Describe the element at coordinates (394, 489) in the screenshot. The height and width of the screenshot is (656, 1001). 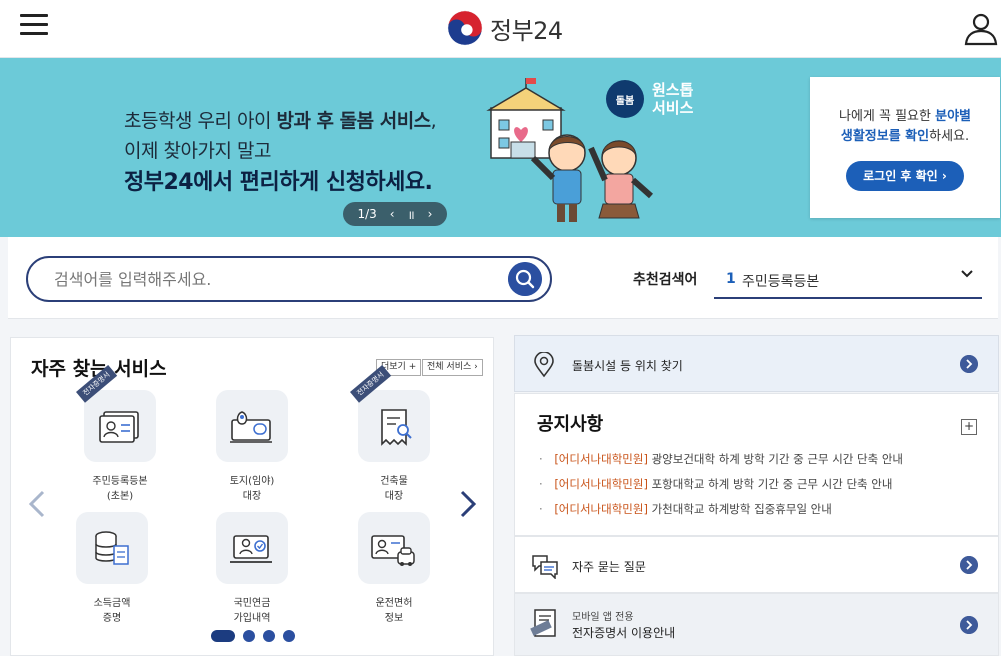
I see `service-label: 건축물 대장` at that location.